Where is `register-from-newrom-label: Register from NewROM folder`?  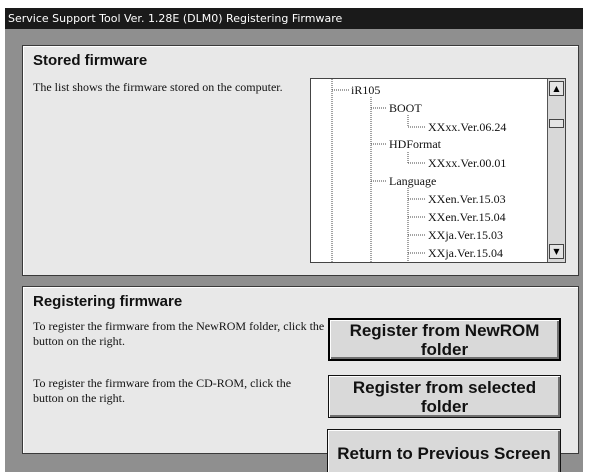 register-from-newrom-label: Register from NewROM folder is located at coordinates (444, 339).